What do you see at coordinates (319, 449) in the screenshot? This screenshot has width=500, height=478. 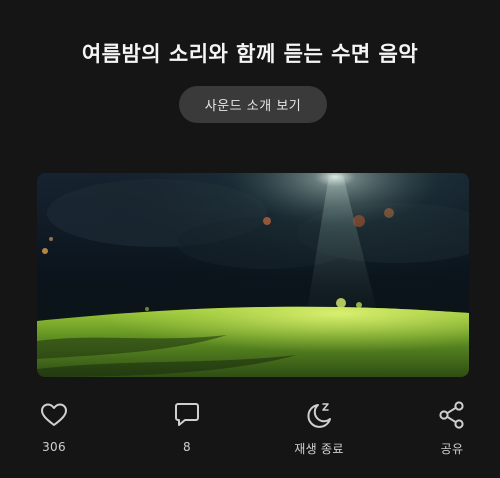 I see `sleep-timer-label: 재생 종료` at bounding box center [319, 449].